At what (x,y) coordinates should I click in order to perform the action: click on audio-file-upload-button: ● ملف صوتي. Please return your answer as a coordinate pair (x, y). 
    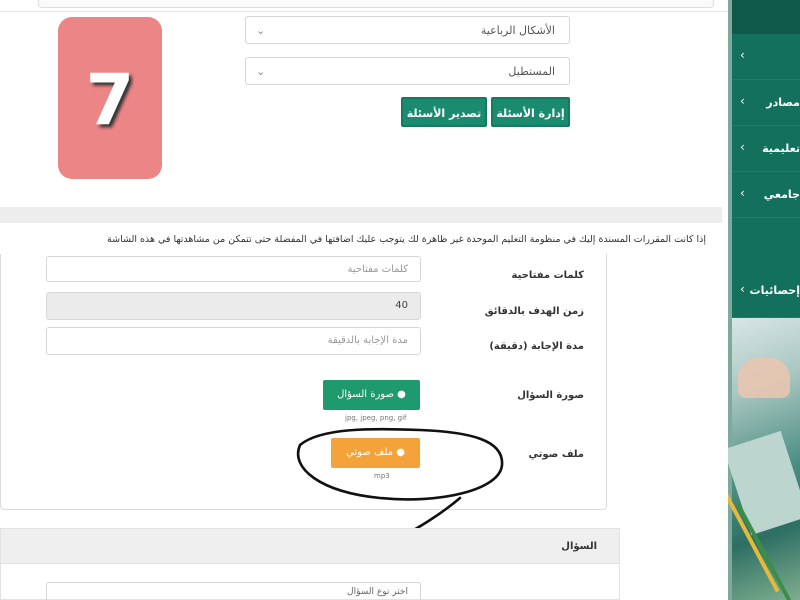
    Looking at the image, I should click on (375, 453).